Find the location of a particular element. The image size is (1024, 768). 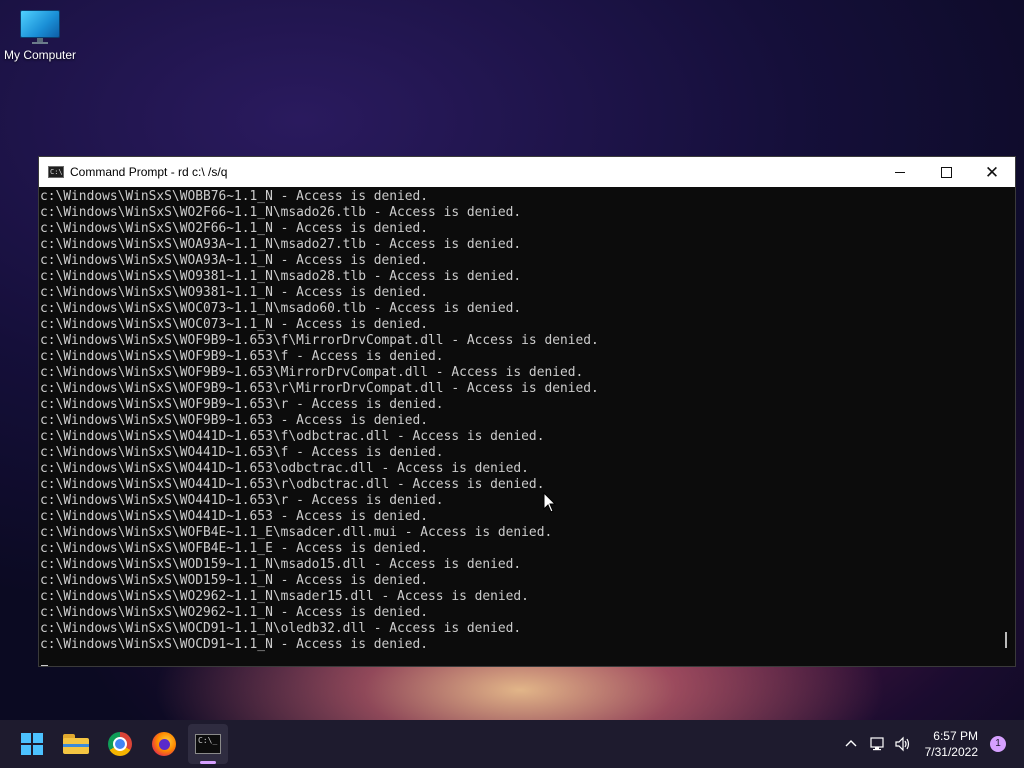

cmd-icon: C:\_ is located at coordinates (208, 744).